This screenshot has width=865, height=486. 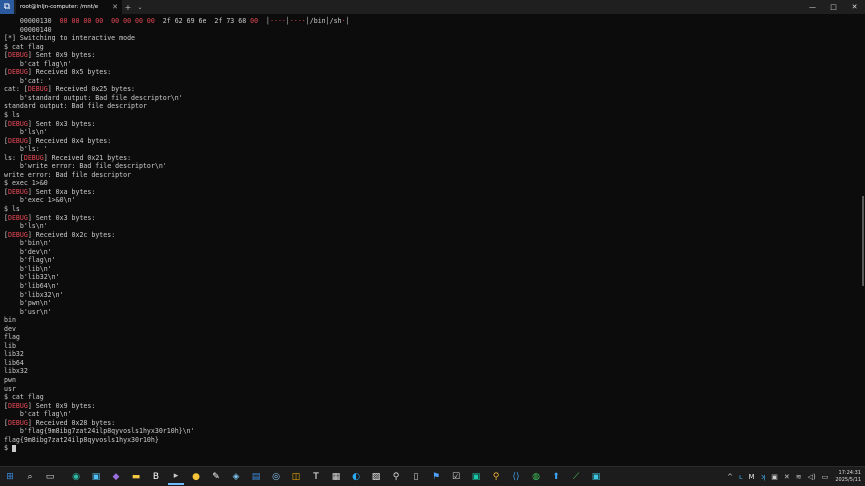 I want to click on flag-tool-icon: ⚑, so click(x=436, y=477).